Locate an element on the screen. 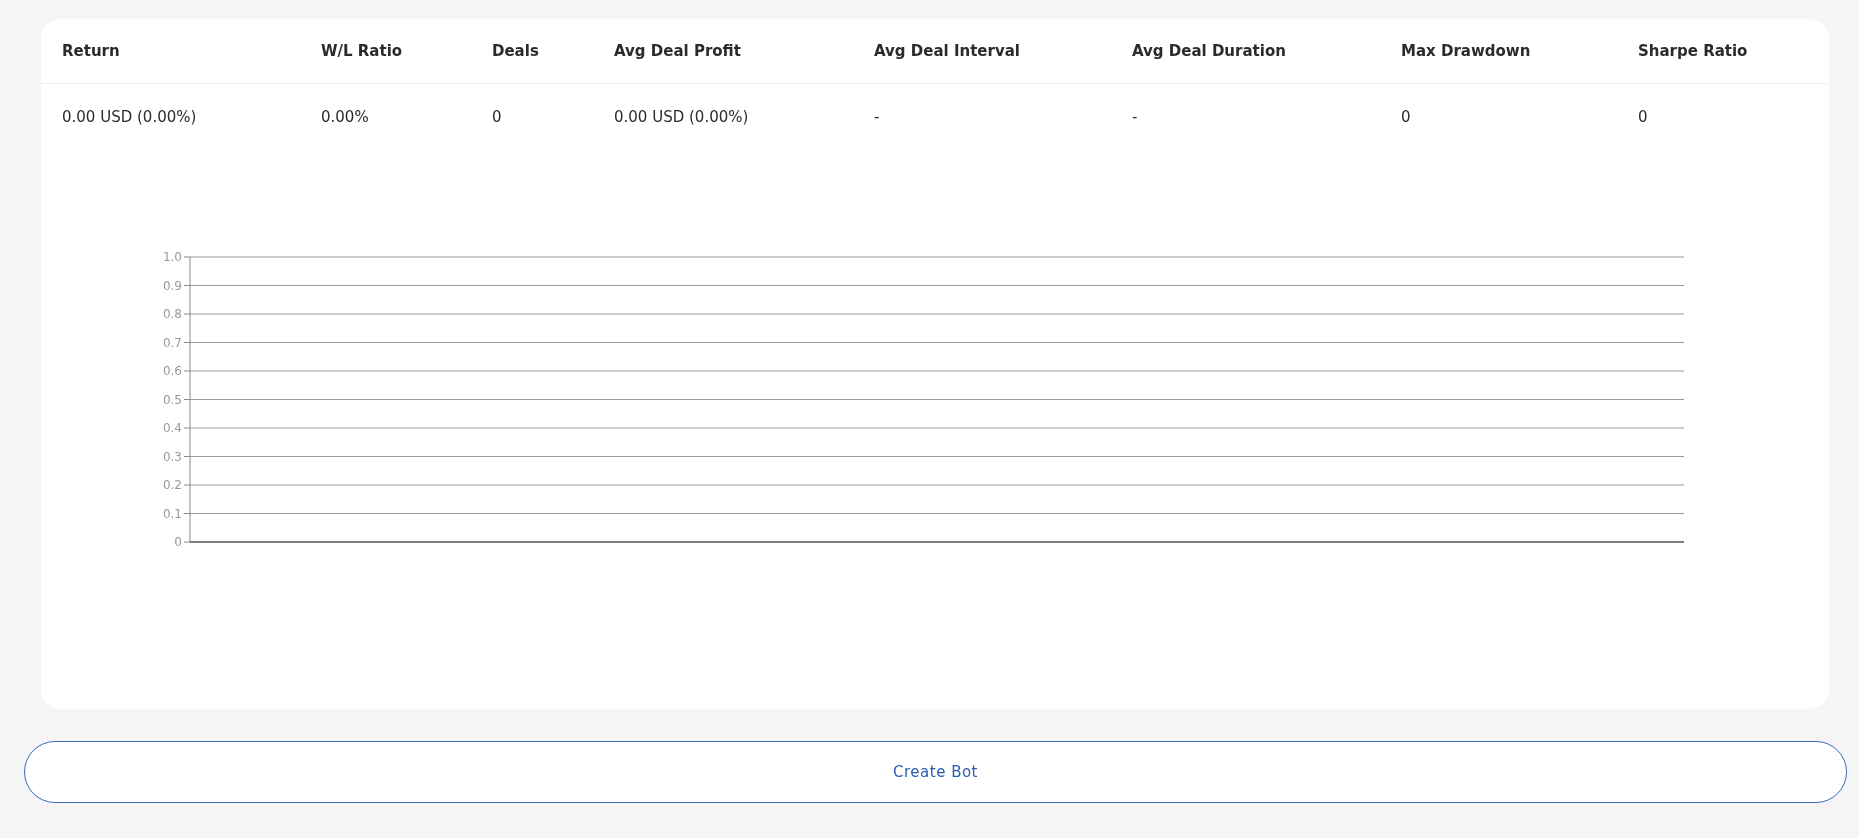 Image resolution: width=1859 pixels, height=838 pixels. axis-tick-label: 0.2 is located at coordinates (172, 485).